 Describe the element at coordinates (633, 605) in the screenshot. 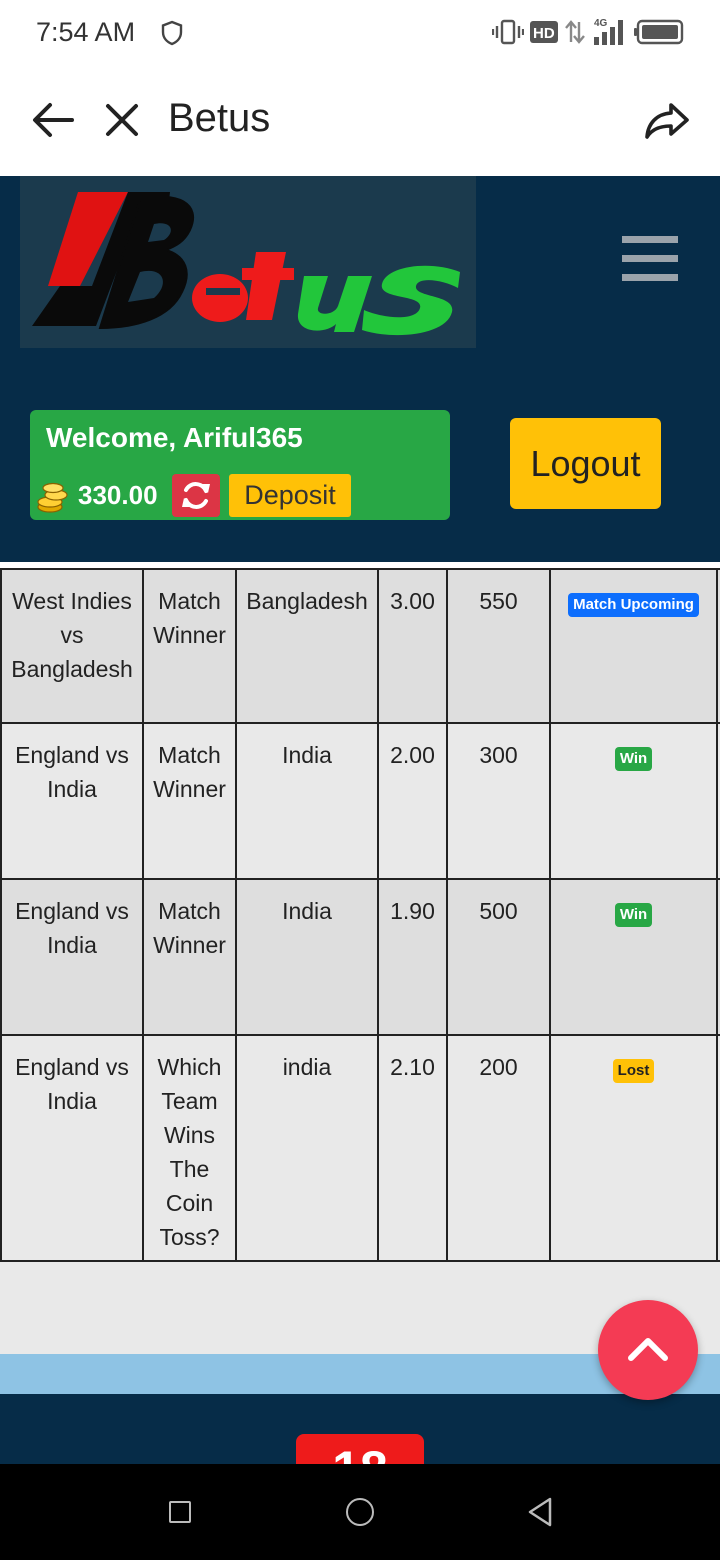

I see `status-badge: Match Upcoming` at that location.